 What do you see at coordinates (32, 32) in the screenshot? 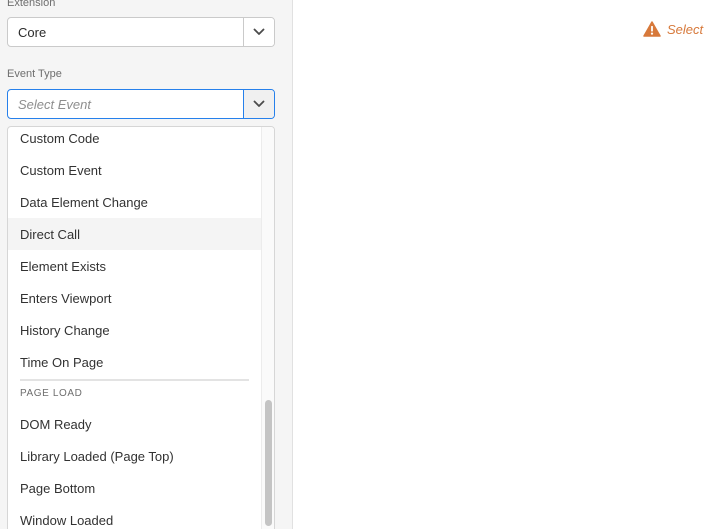
I see `extension-value: Core` at bounding box center [32, 32].